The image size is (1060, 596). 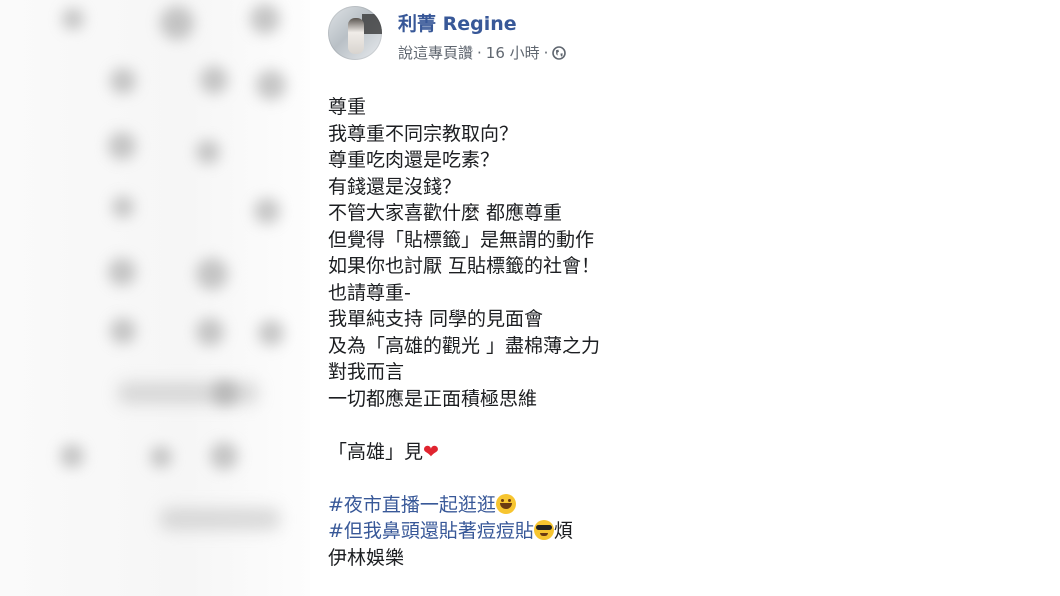 What do you see at coordinates (461, 239) in the screenshot?
I see `post-line: 但覺得「貼標籤」是無謂的動作` at bounding box center [461, 239].